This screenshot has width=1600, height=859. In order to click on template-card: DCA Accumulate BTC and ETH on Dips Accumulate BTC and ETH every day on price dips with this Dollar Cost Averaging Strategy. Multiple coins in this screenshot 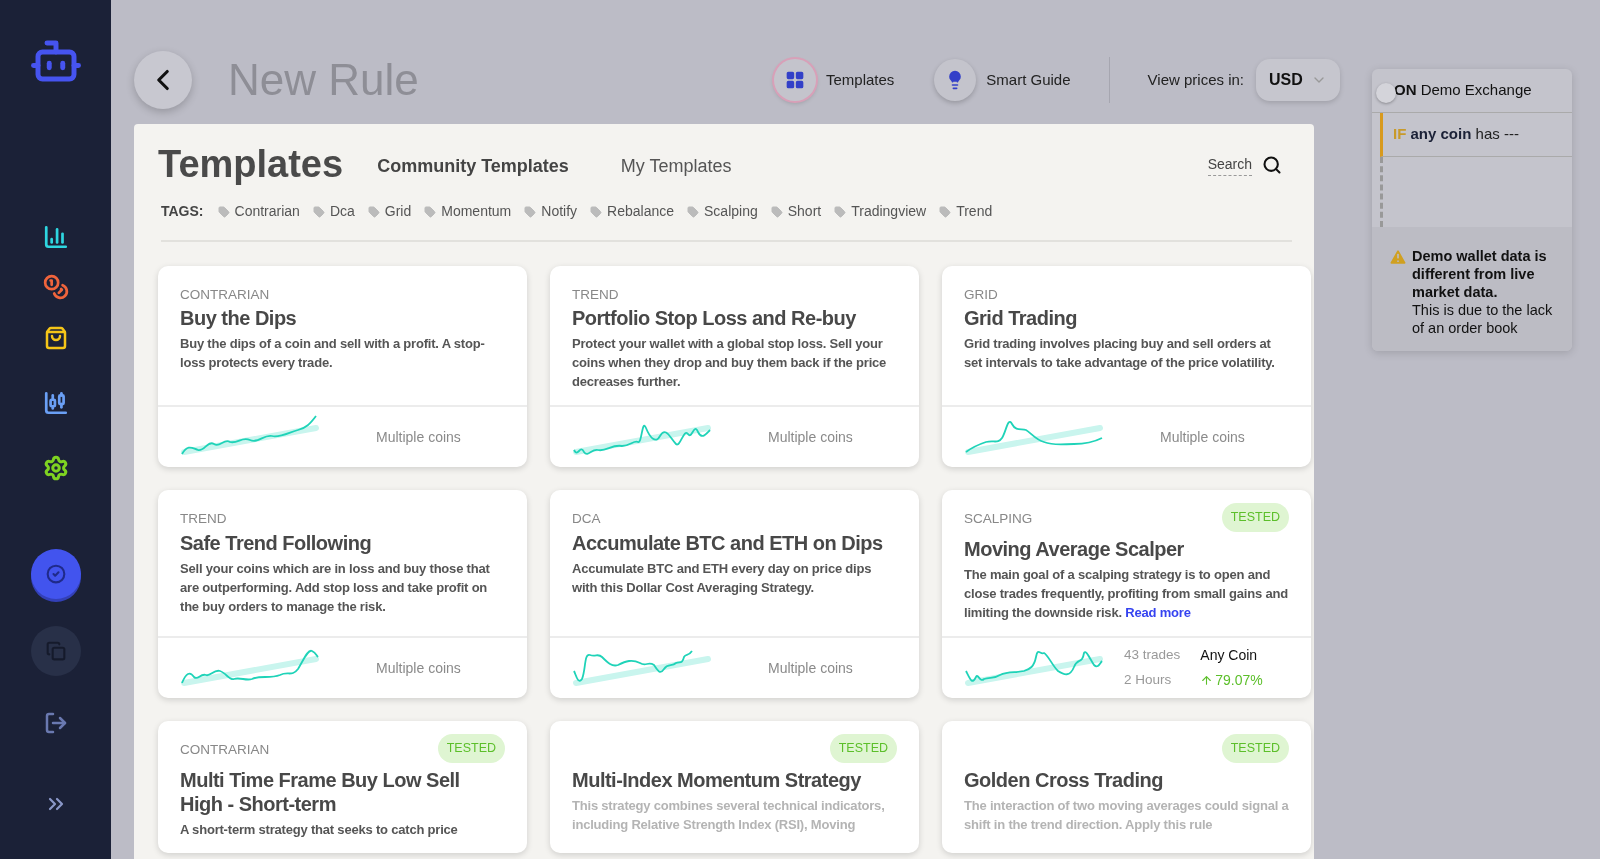, I will do `click(734, 594)`.